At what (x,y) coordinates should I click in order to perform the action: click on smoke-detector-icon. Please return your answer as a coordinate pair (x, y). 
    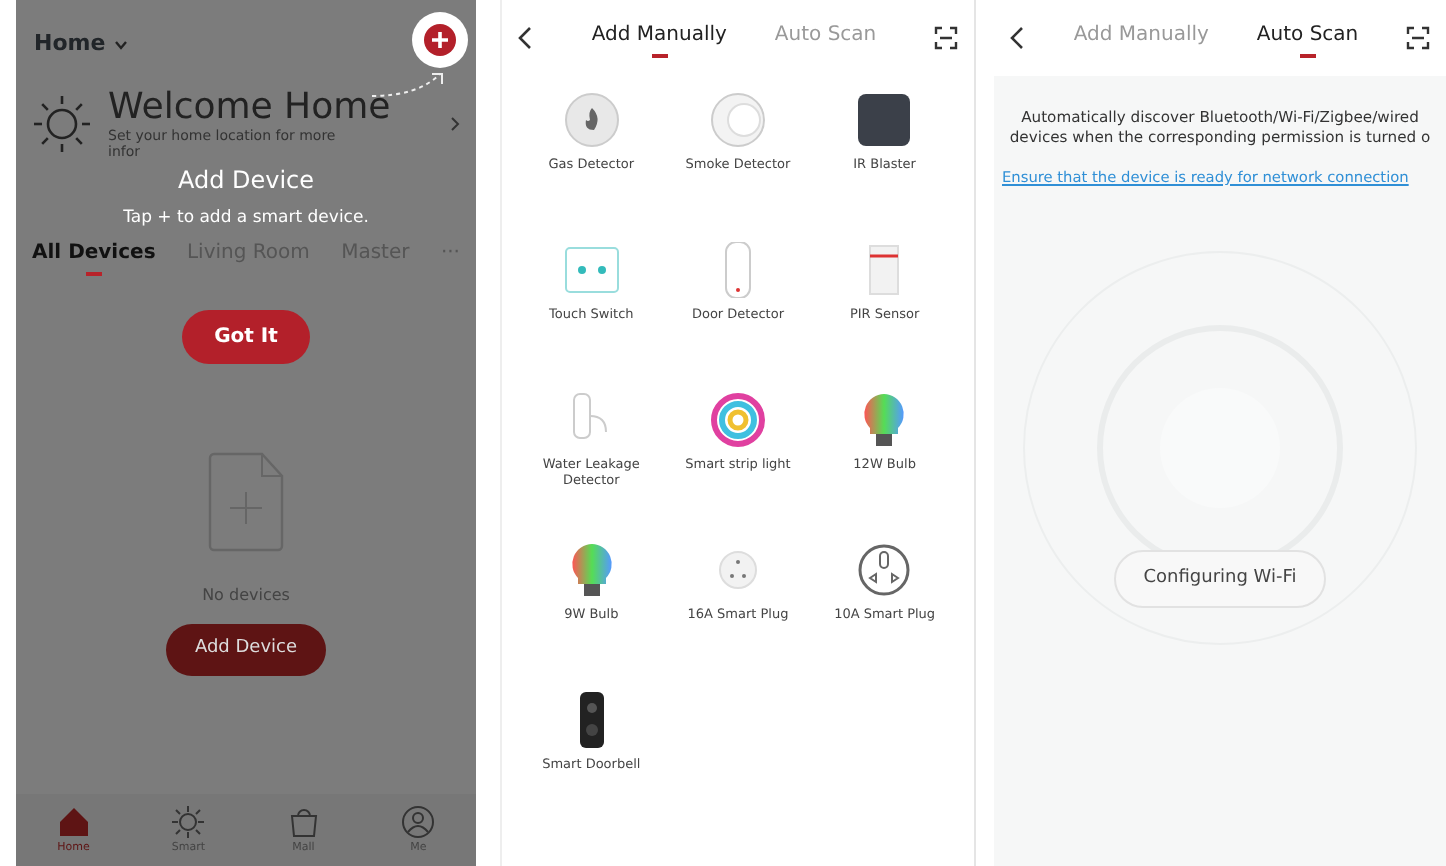
    Looking at the image, I should click on (737, 120).